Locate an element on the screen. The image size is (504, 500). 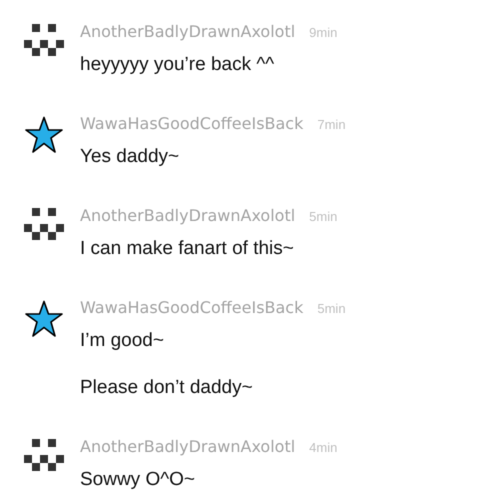
message-text: heyyyyy you’re back ^^ is located at coordinates (178, 65).